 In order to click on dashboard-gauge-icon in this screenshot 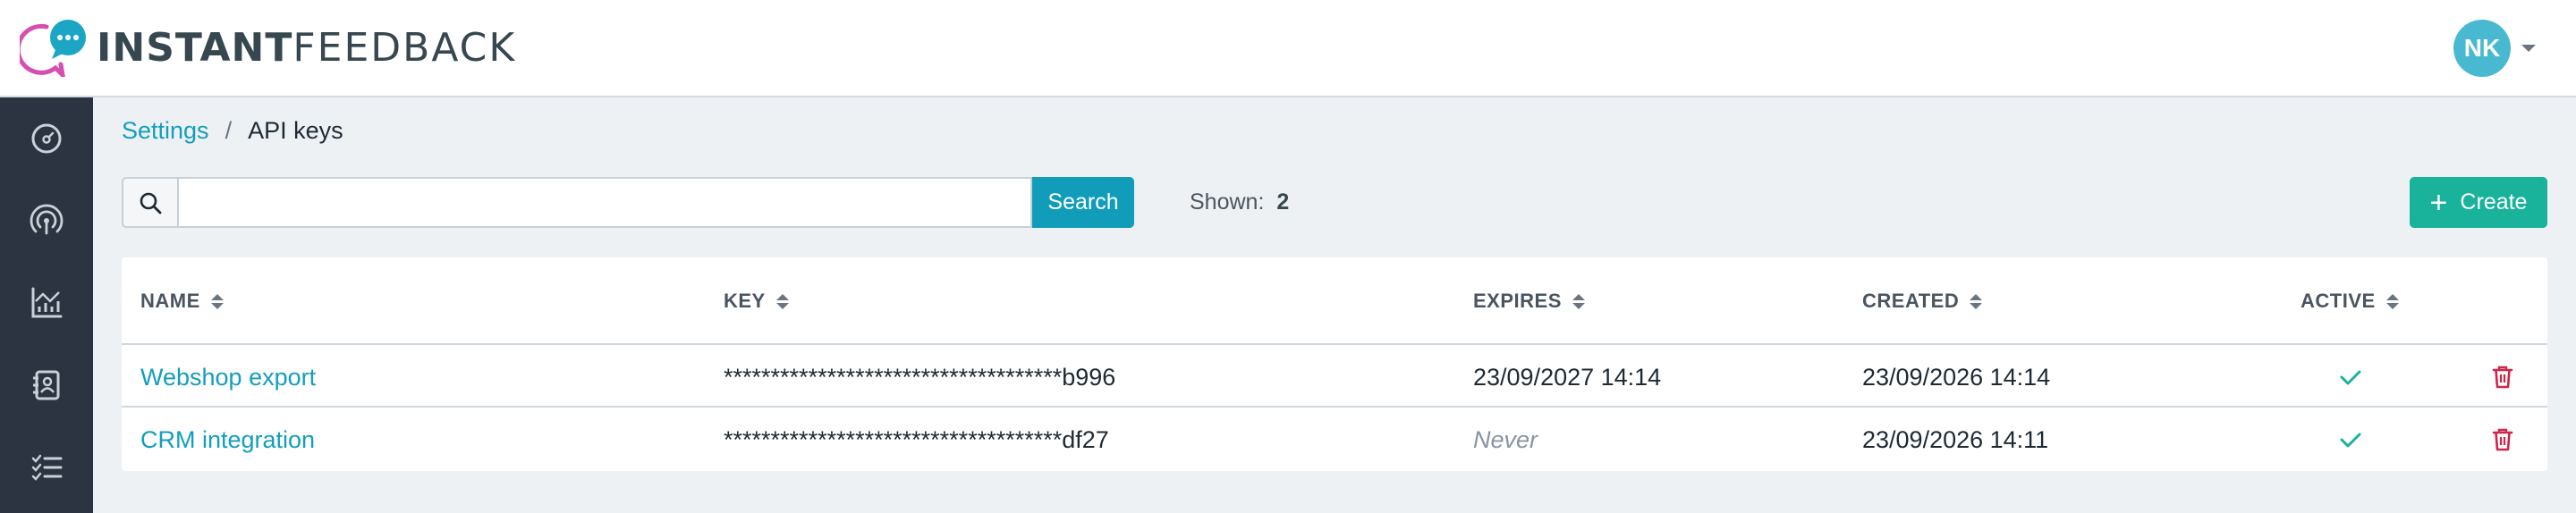, I will do `click(46, 138)`.